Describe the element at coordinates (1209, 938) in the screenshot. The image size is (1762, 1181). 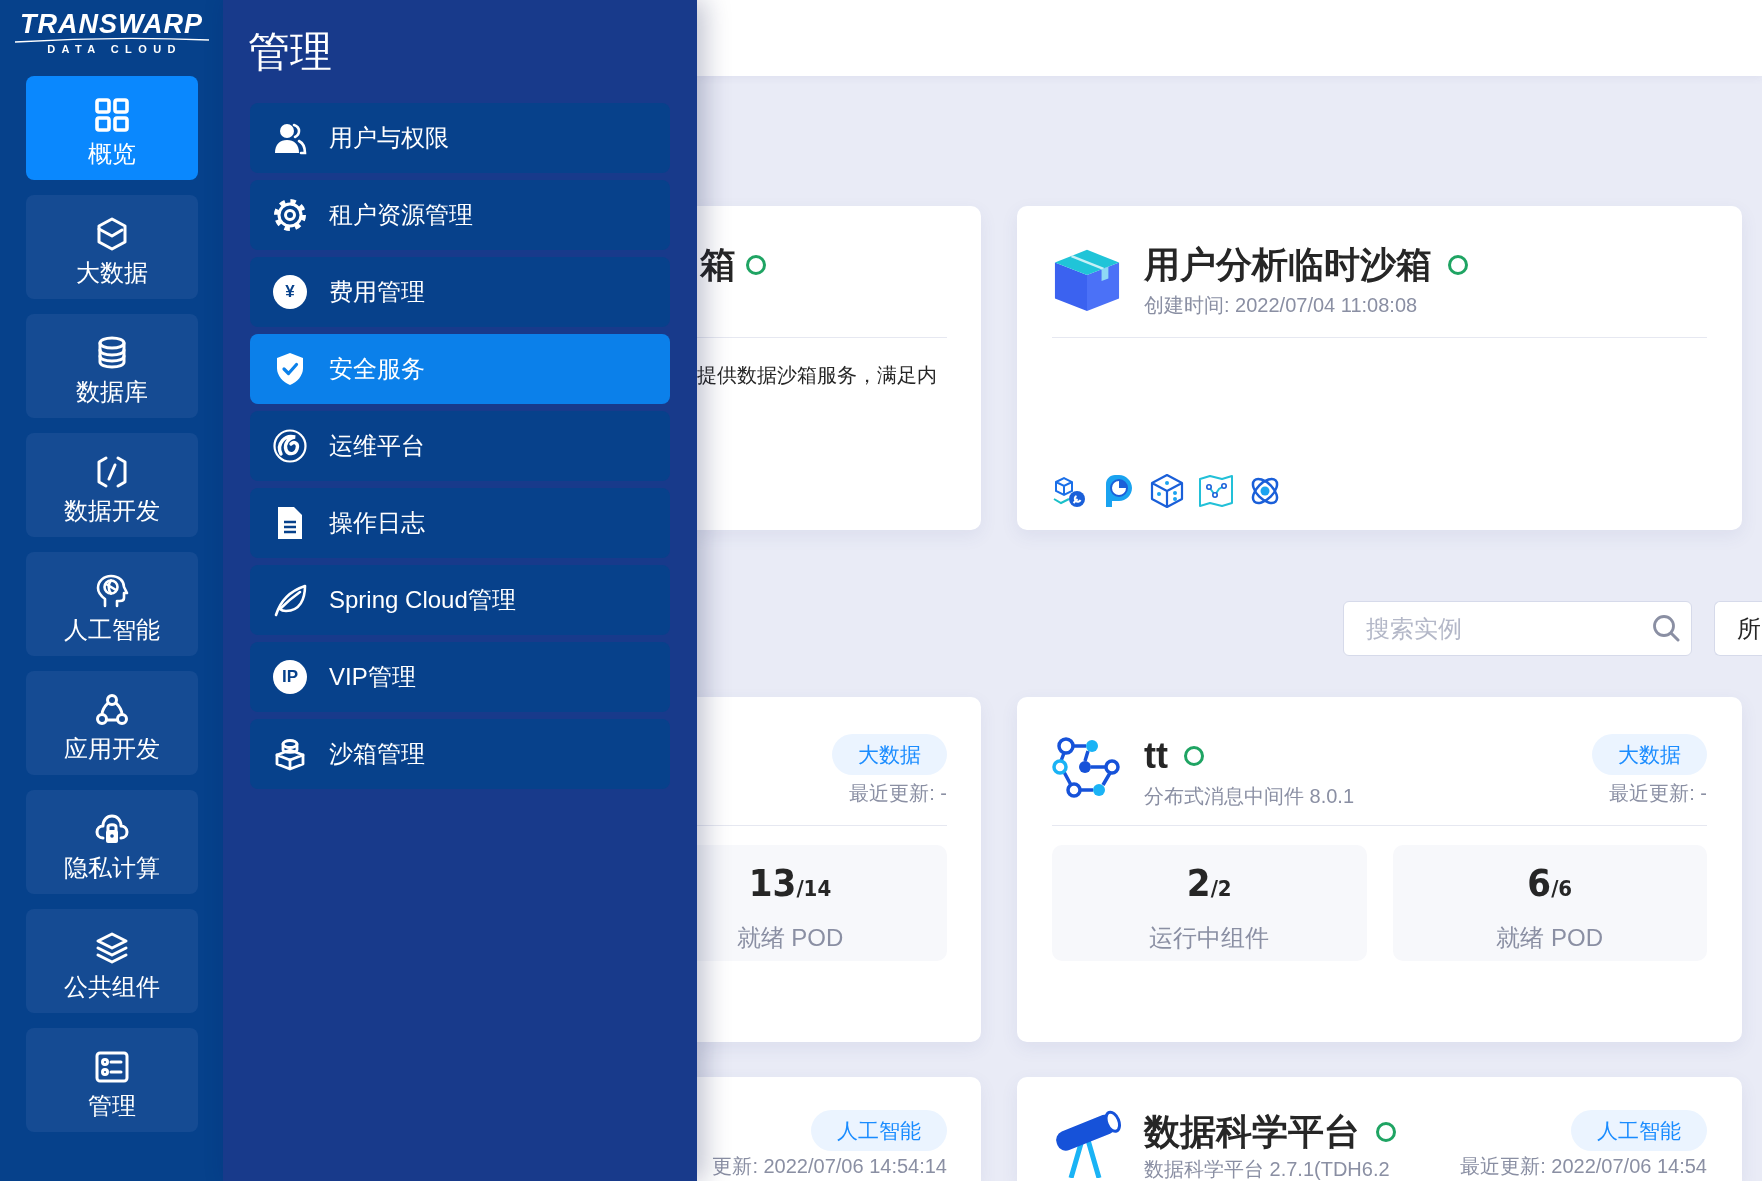
I see `stat-label: 运行中组件` at that location.